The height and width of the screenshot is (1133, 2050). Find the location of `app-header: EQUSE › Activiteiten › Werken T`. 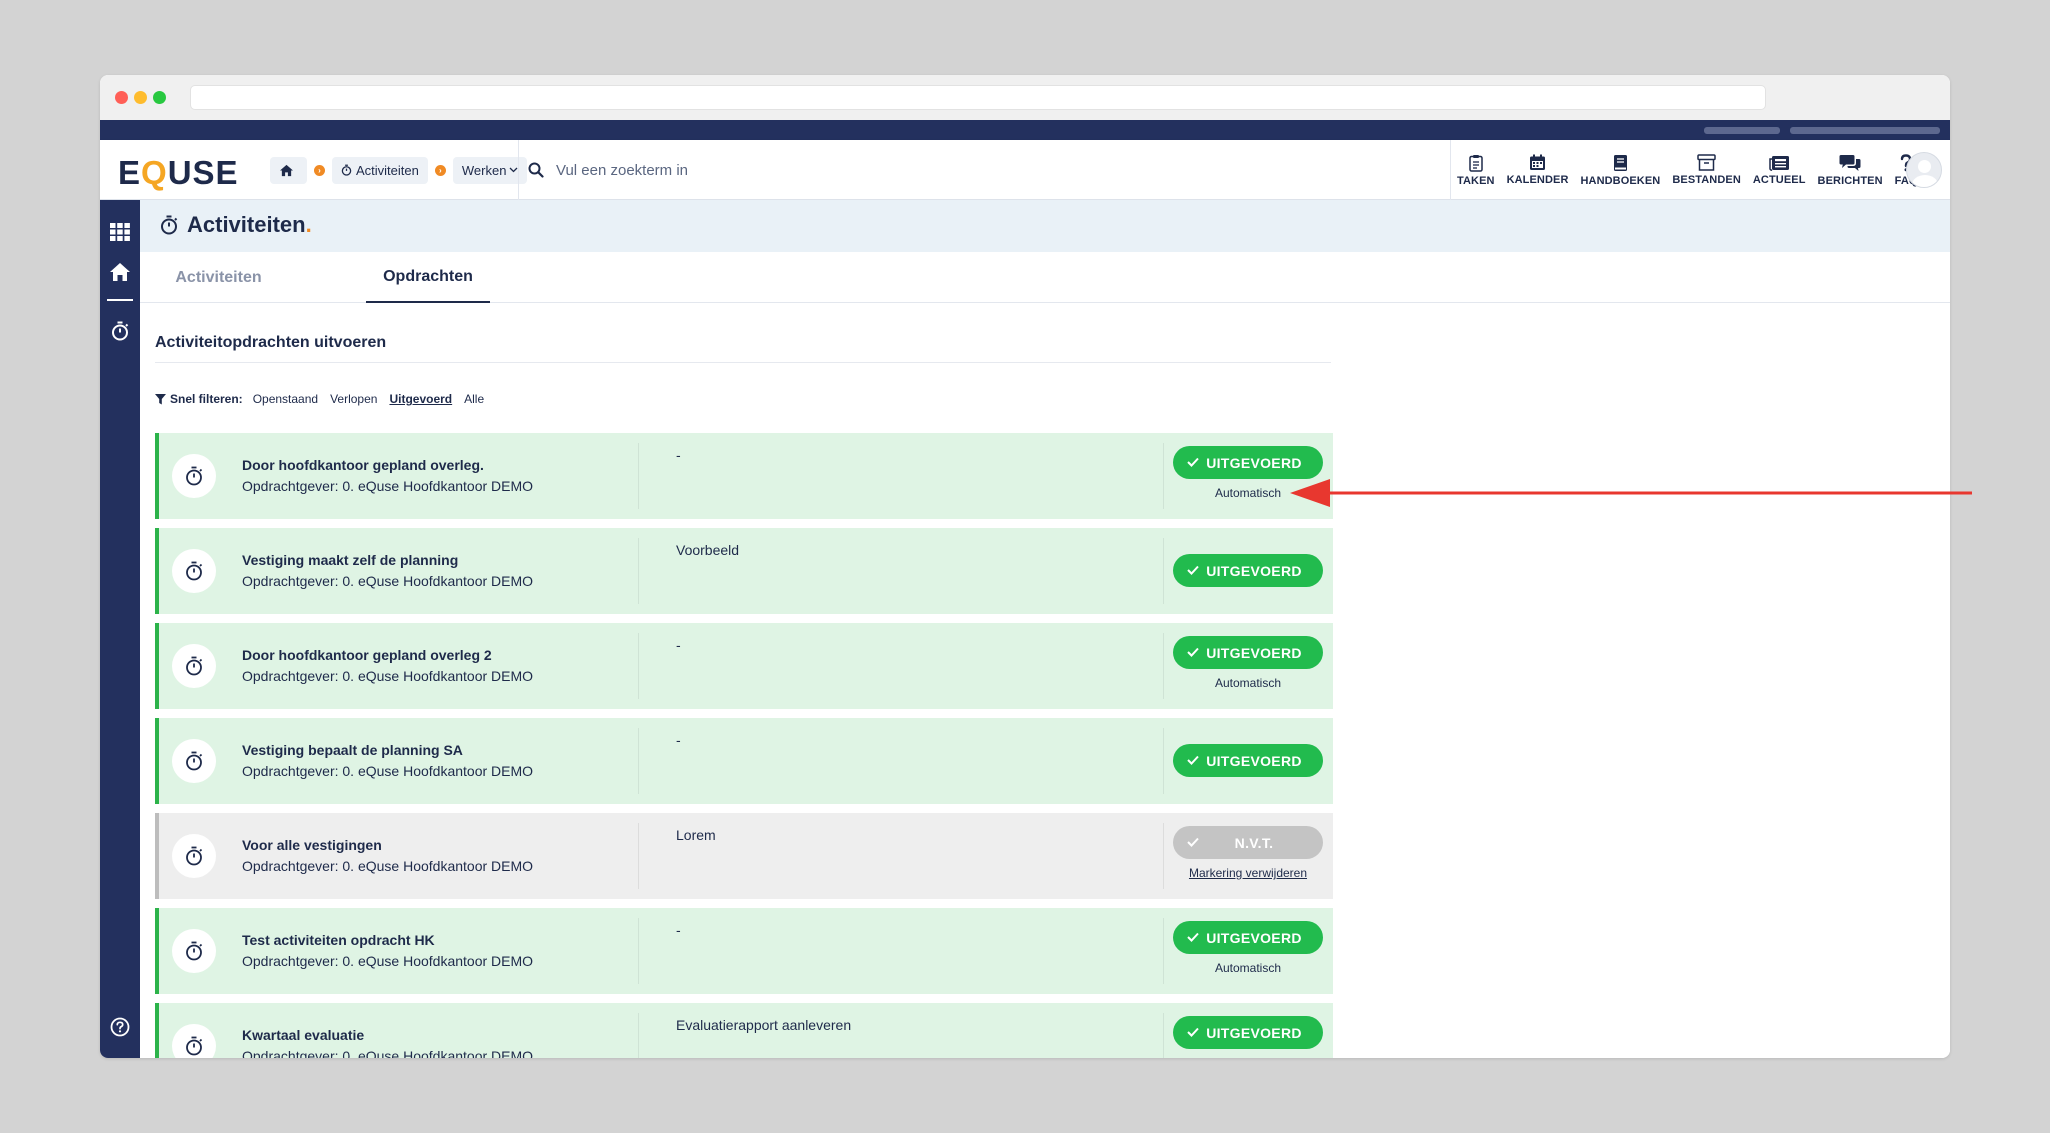

app-header: EQUSE › Activiteiten › Werken T is located at coordinates (1025, 170).